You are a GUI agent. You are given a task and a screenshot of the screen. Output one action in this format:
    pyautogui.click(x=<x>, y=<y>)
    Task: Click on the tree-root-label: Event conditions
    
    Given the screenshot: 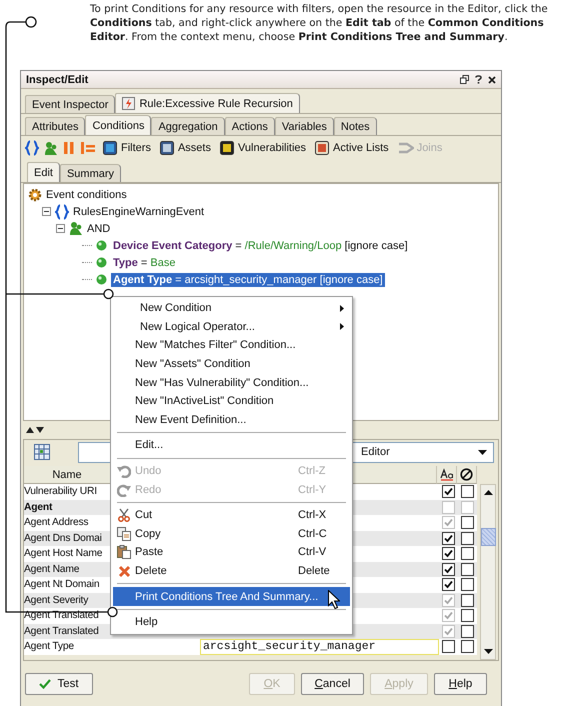 What is the action you would take?
    pyautogui.click(x=86, y=194)
    